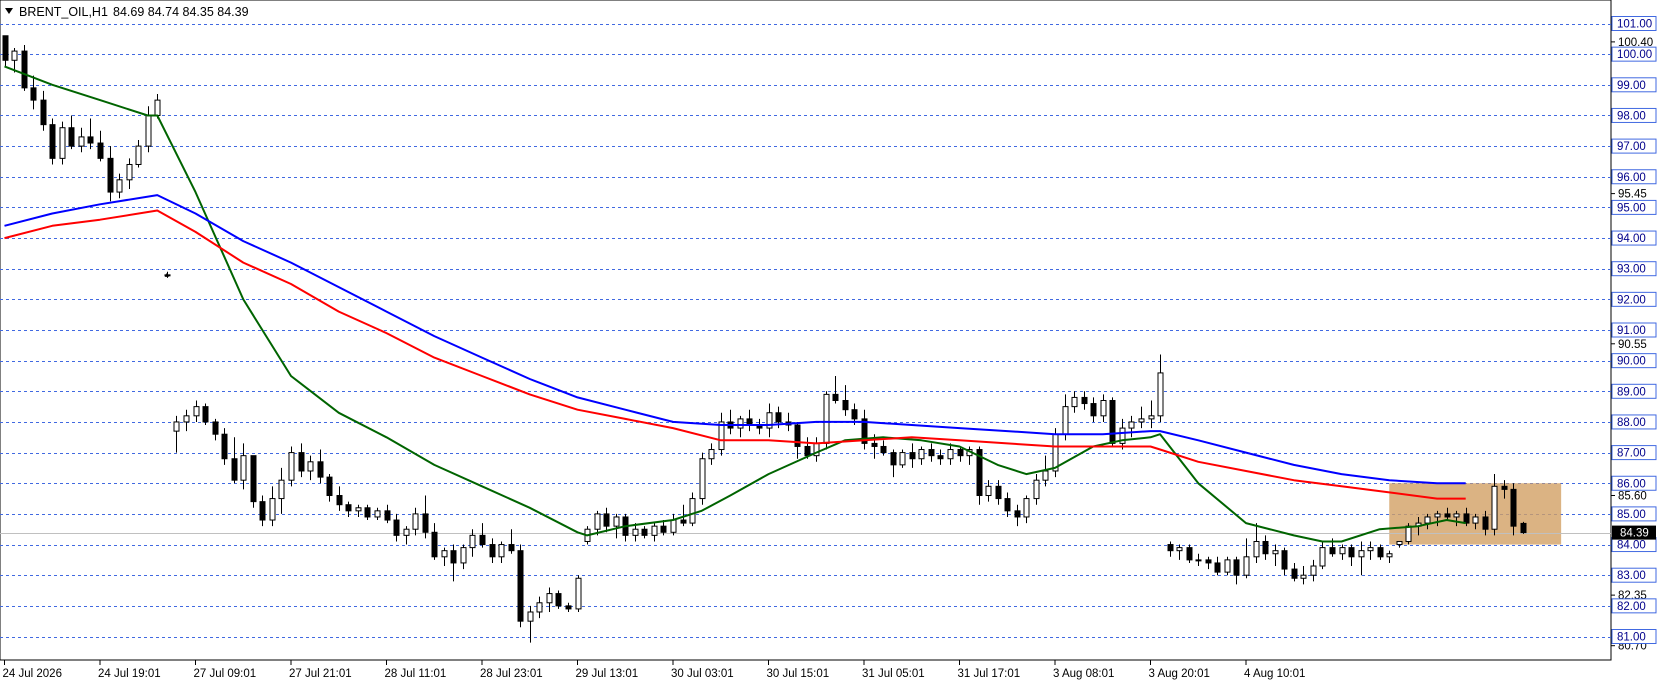 This screenshot has height=689, width=1658. Describe the element at coordinates (1631, 270) in the screenshot. I see `level-label: 93.00` at that location.